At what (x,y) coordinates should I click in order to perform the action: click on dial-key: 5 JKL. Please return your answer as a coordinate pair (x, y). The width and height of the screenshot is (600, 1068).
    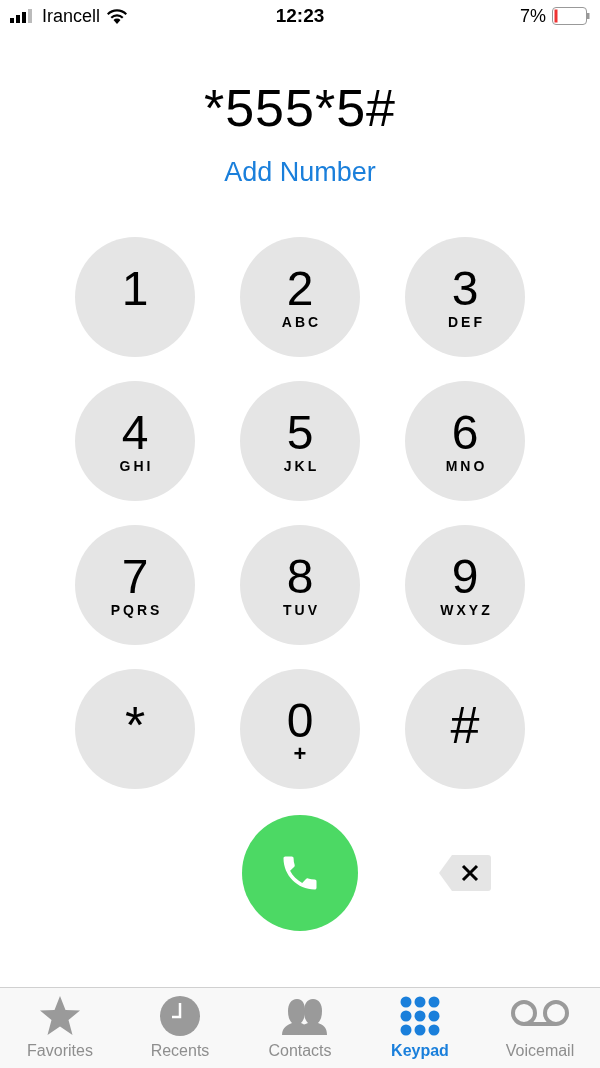
    Looking at the image, I should click on (300, 441).